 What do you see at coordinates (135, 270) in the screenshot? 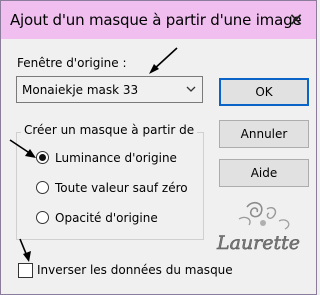
I see `invert-mask-label: Inverser les données du masque` at bounding box center [135, 270].